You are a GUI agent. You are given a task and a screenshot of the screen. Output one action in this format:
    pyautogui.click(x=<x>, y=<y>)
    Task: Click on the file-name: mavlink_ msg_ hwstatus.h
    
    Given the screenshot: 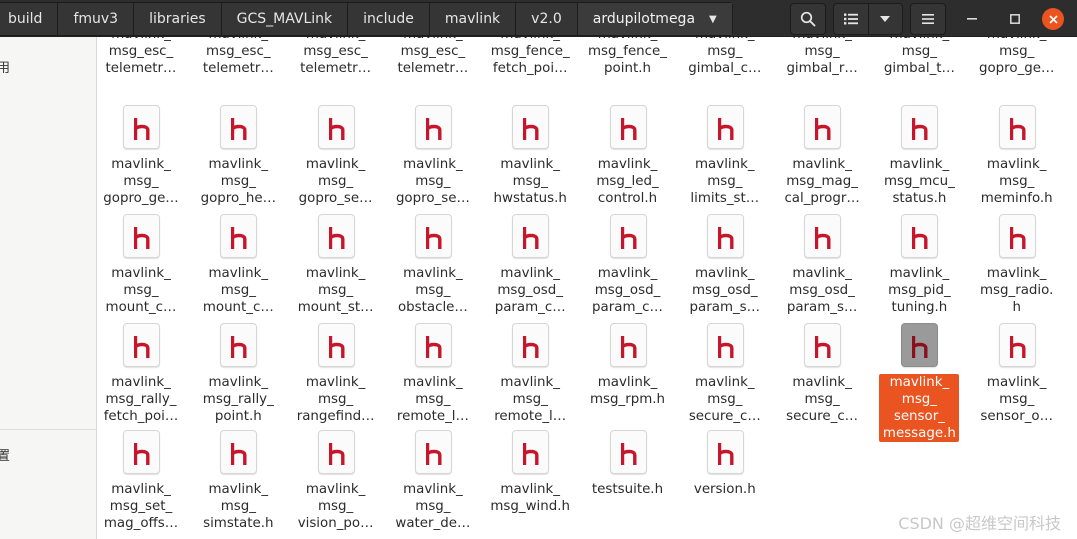 What is the action you would take?
    pyautogui.click(x=530, y=181)
    